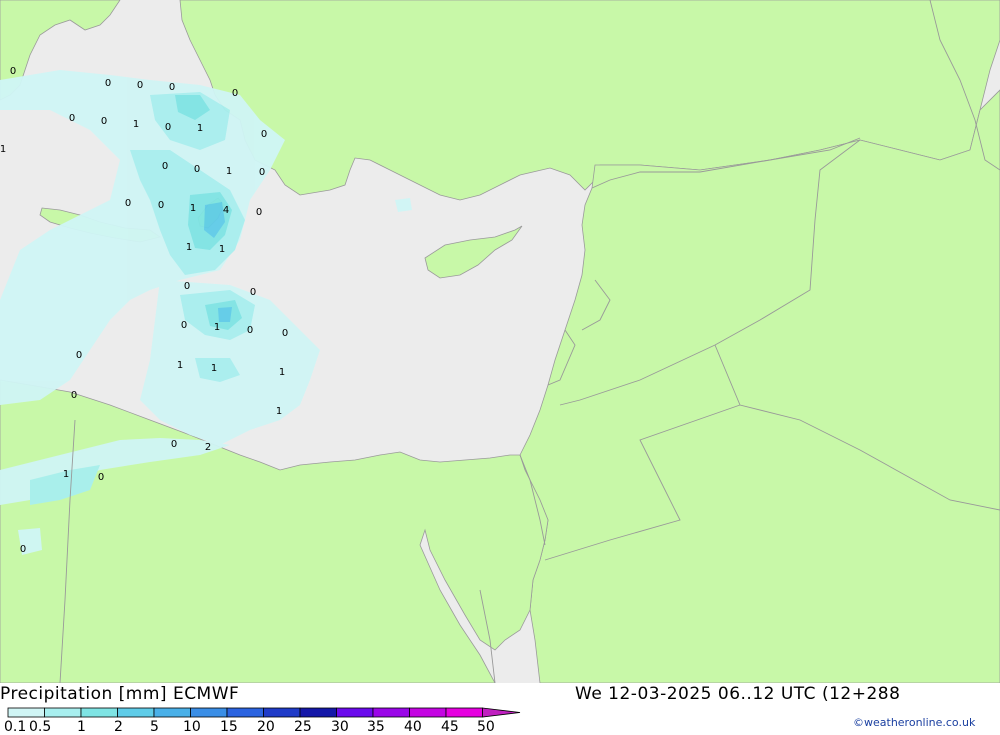  Describe the element at coordinates (738, 694) in the screenshot. I see `validity-time: We 12-03-2025 06..12 UTC (12+288` at that location.